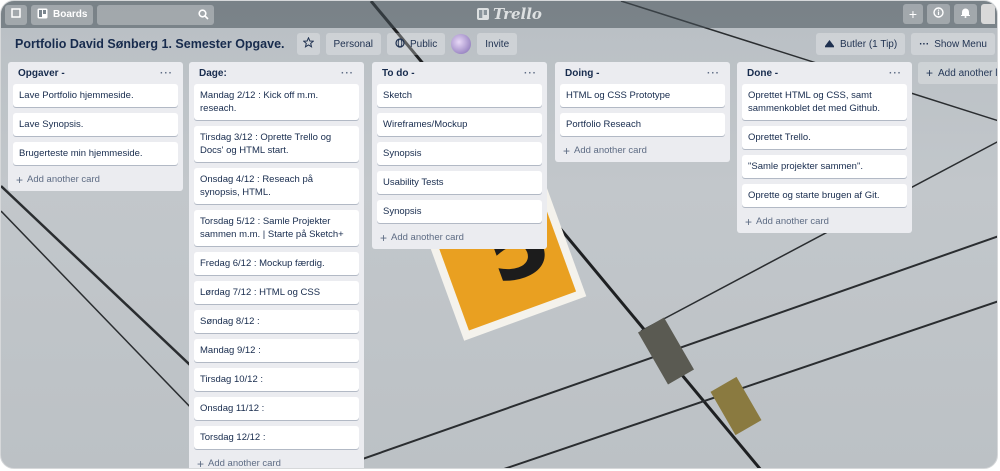 The width and height of the screenshot is (1000, 471). What do you see at coordinates (70, 14) in the screenshot?
I see `boards-label: Boards` at bounding box center [70, 14].